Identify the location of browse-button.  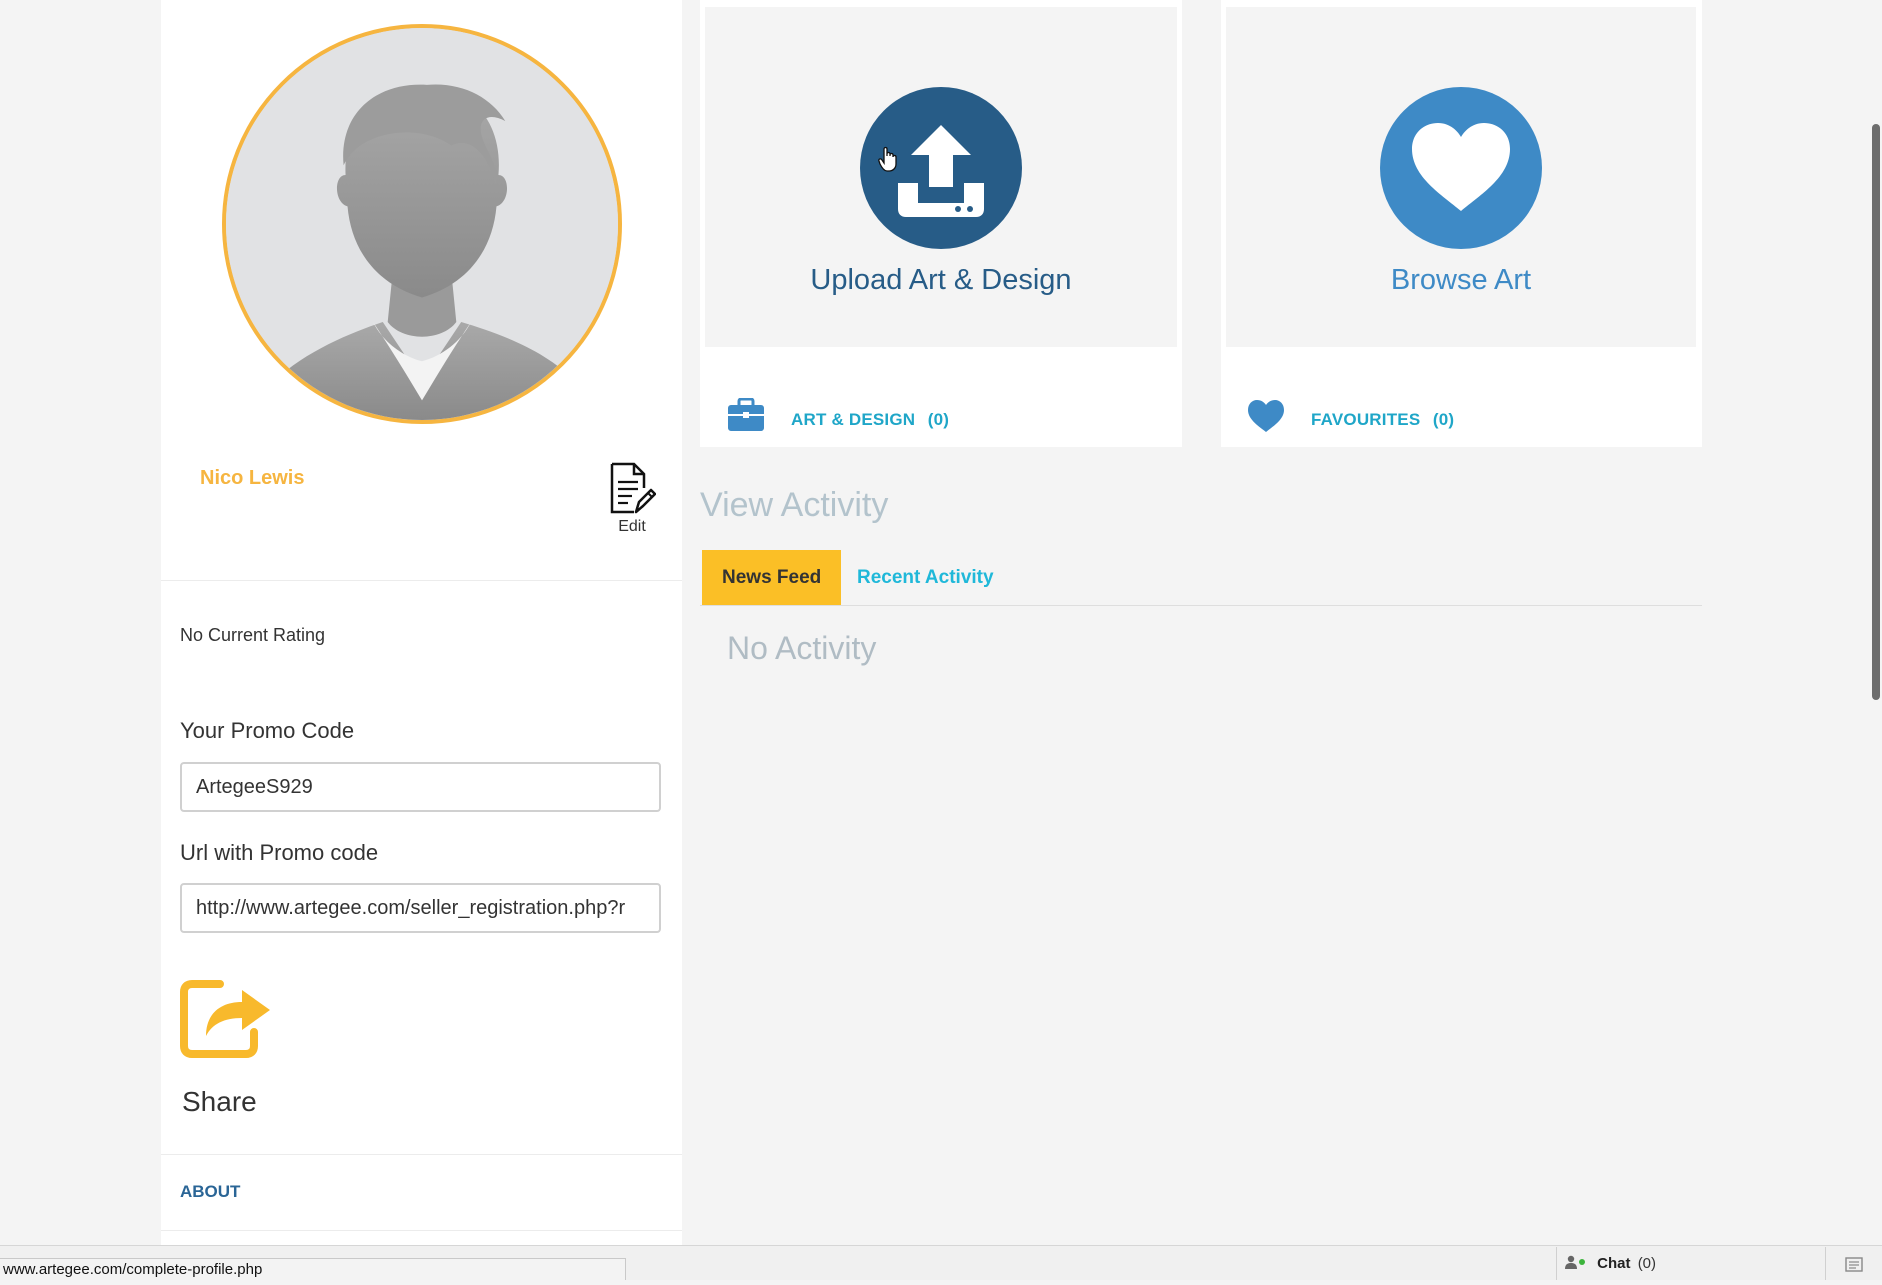
(1461, 168).